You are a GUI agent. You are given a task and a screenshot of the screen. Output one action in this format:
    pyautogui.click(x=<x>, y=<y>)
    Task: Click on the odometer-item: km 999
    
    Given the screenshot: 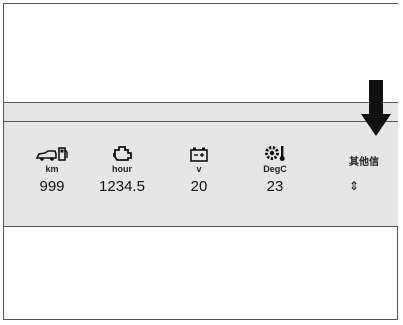 What is the action you would take?
    pyautogui.click(x=52, y=167)
    